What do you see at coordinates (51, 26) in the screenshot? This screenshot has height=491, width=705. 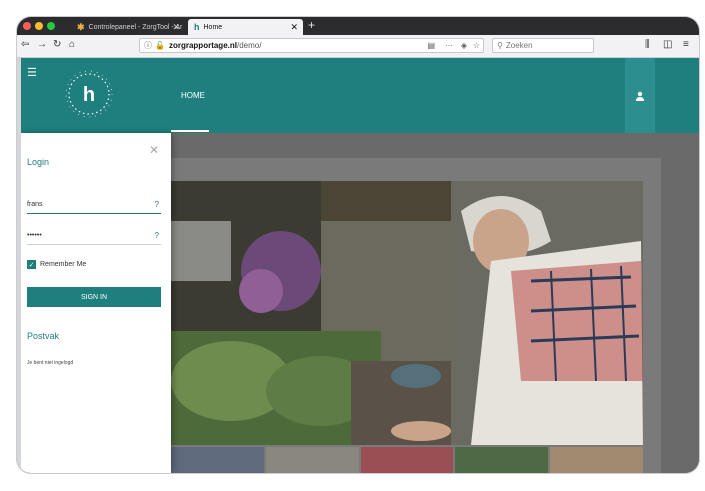 I see `maximize-window-button` at bounding box center [51, 26].